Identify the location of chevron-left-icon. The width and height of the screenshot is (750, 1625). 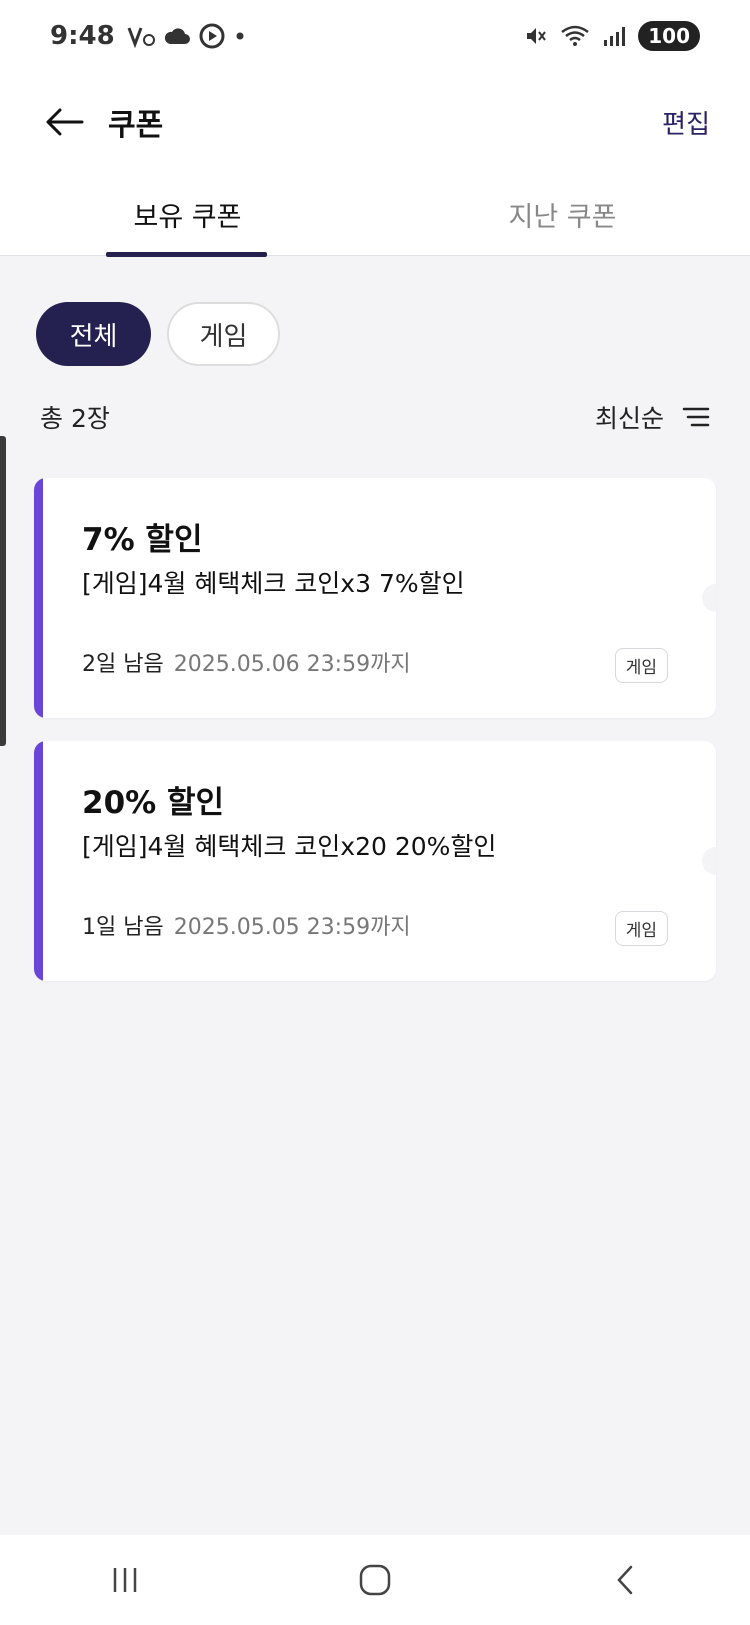
(625, 1580).